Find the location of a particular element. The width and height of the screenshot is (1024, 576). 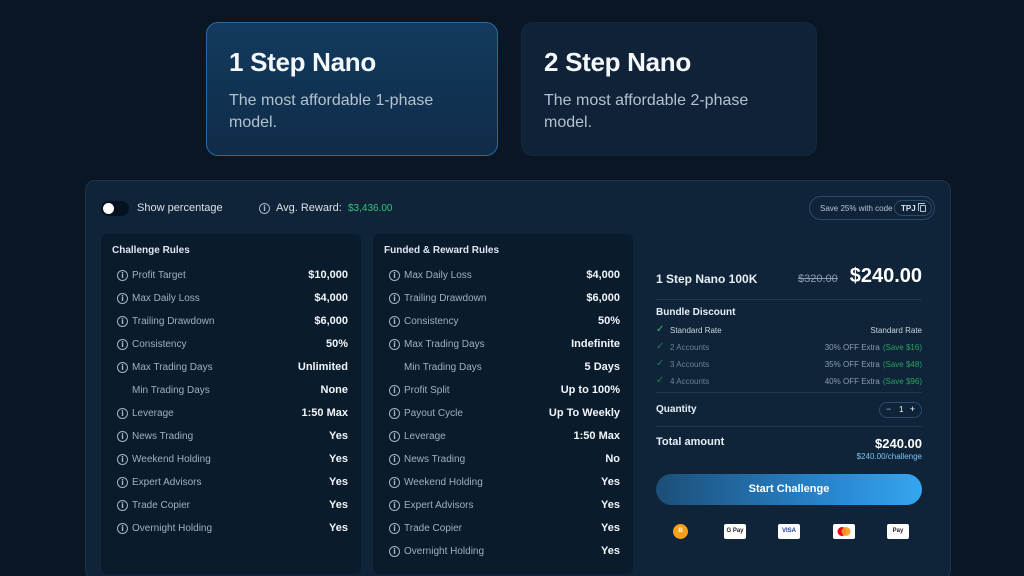

product-name: 1 Step Nano 100K is located at coordinates (707, 279).